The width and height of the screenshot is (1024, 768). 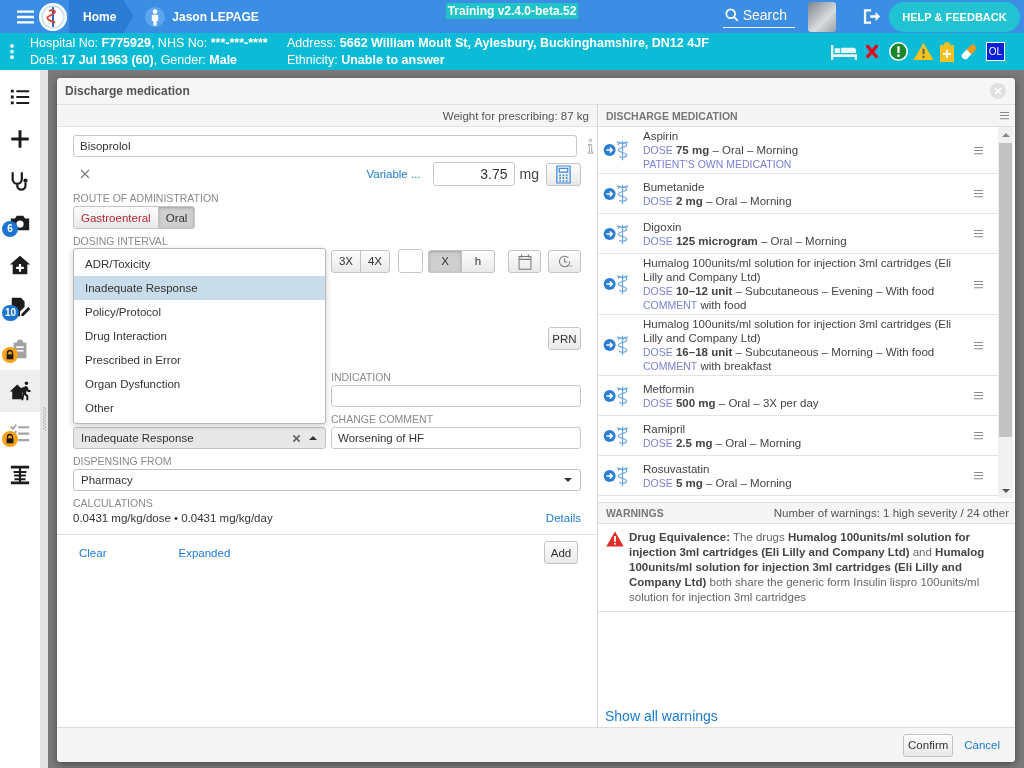 I want to click on prn-button: PRN, so click(x=564, y=338).